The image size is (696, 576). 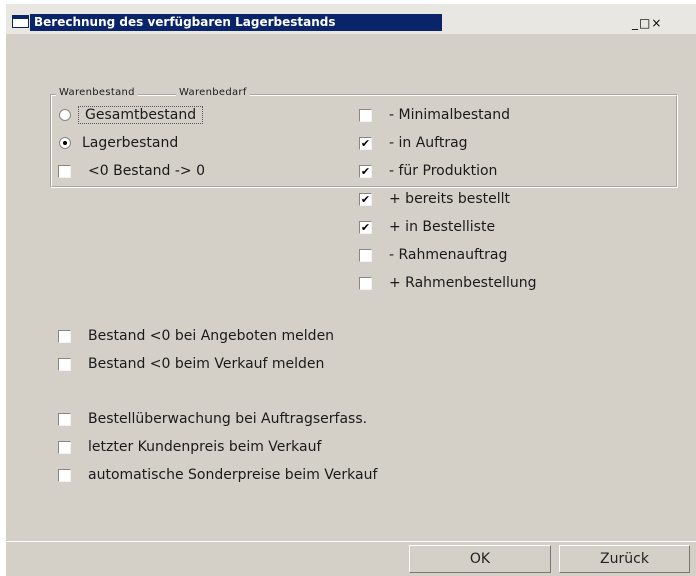 I want to click on checkbox-fuer-produktion: ✔ - für Produktion, so click(x=428, y=171).